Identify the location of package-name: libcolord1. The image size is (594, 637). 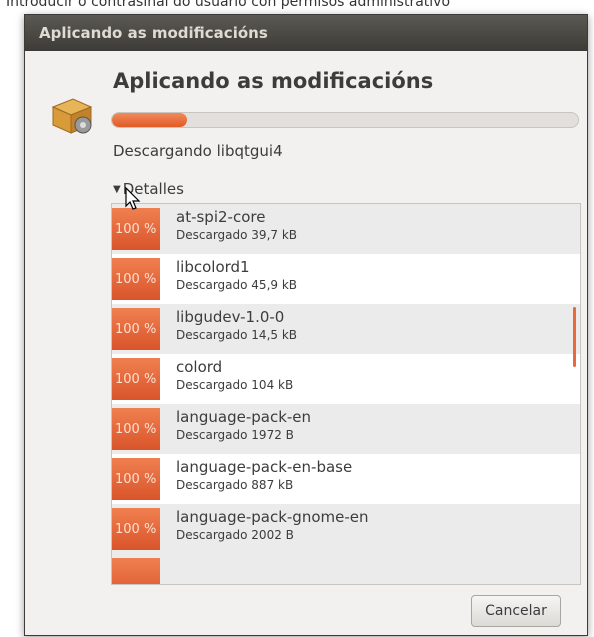
(213, 267).